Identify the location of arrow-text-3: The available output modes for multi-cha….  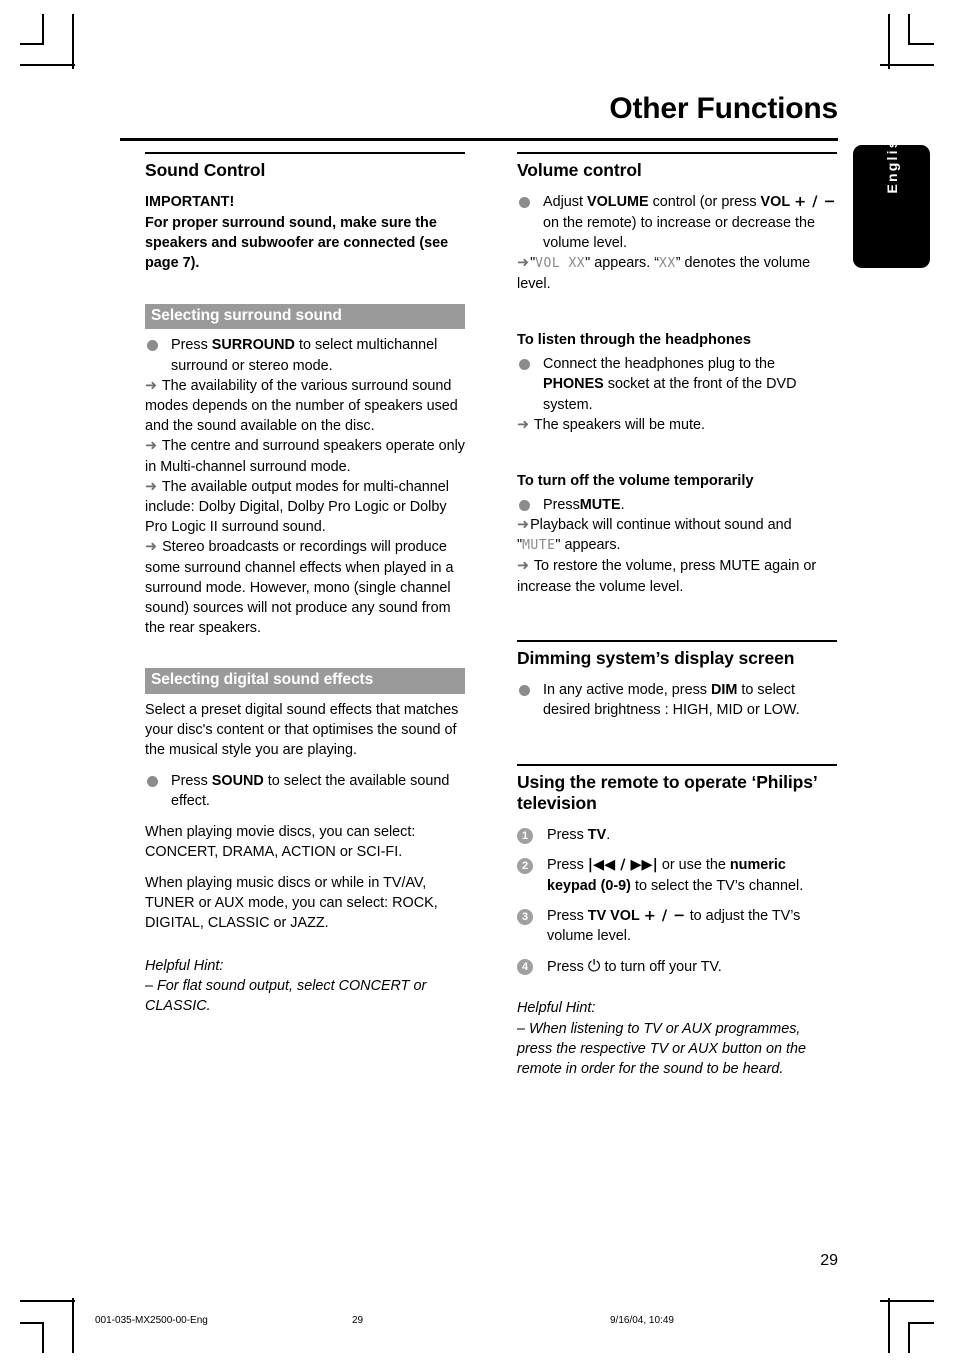
(297, 507).